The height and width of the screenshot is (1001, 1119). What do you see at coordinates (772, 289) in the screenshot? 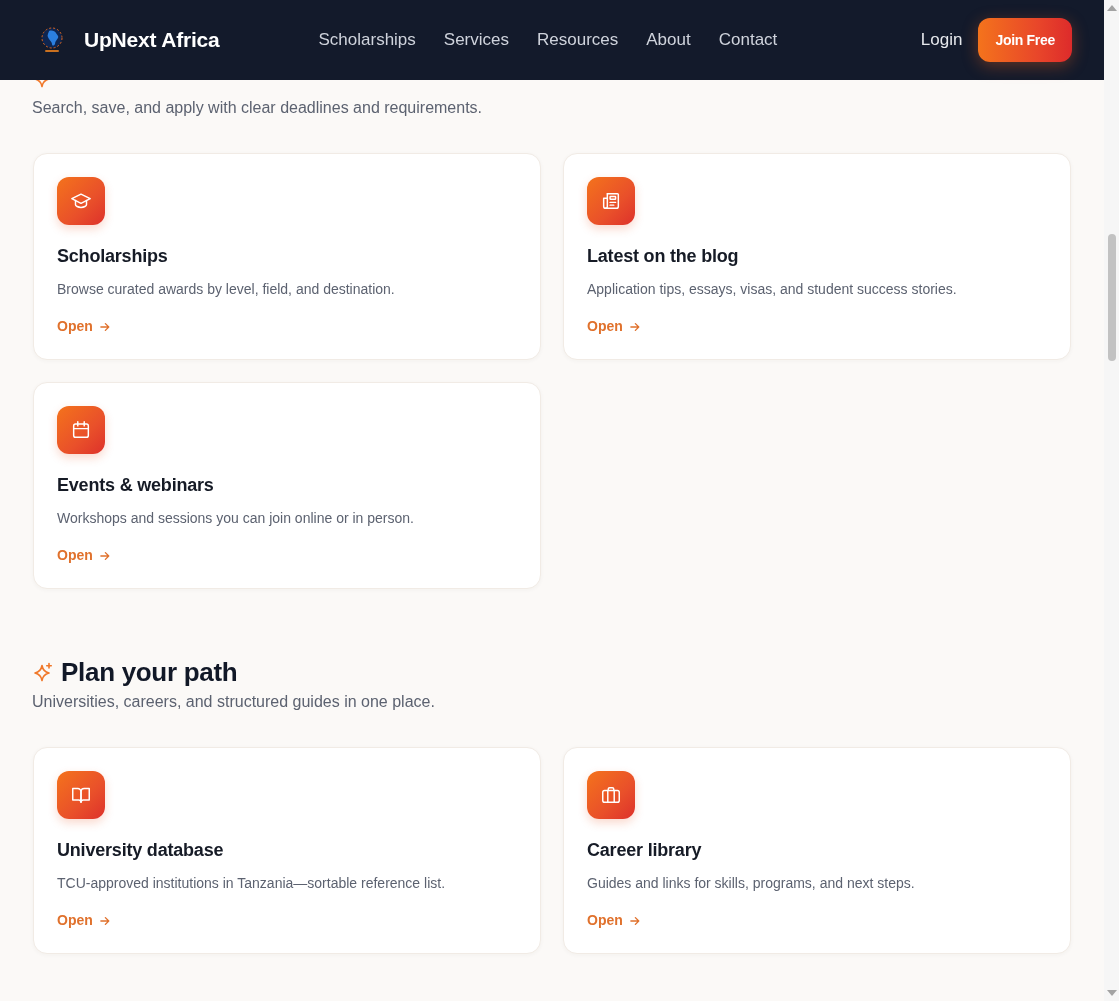
I see `card-description: Application tips, essays, visas, and student success stories.` at bounding box center [772, 289].